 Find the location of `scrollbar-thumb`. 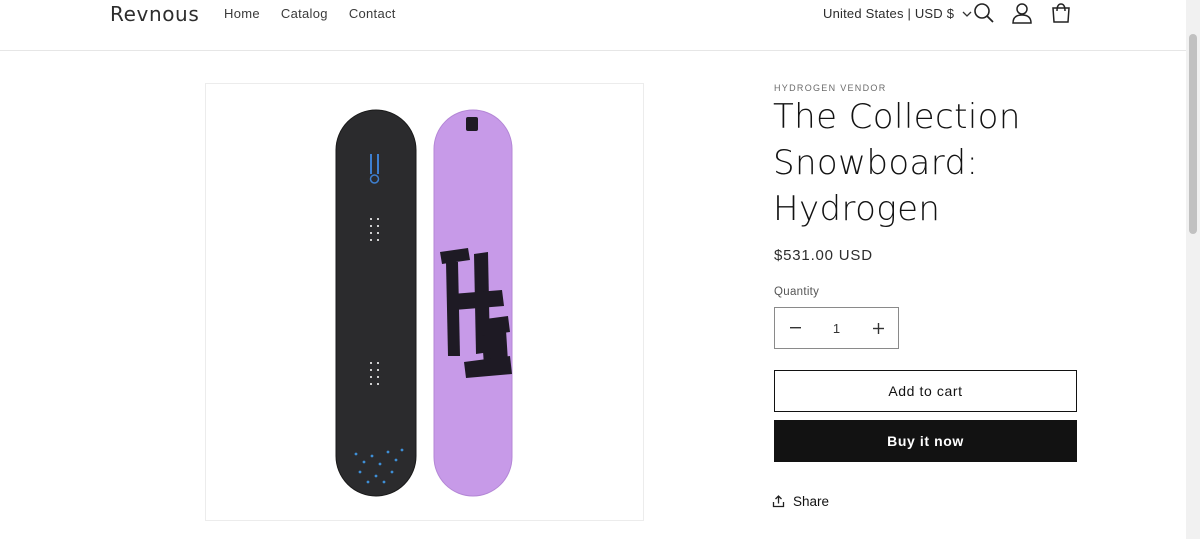

scrollbar-thumb is located at coordinates (1193, 134).